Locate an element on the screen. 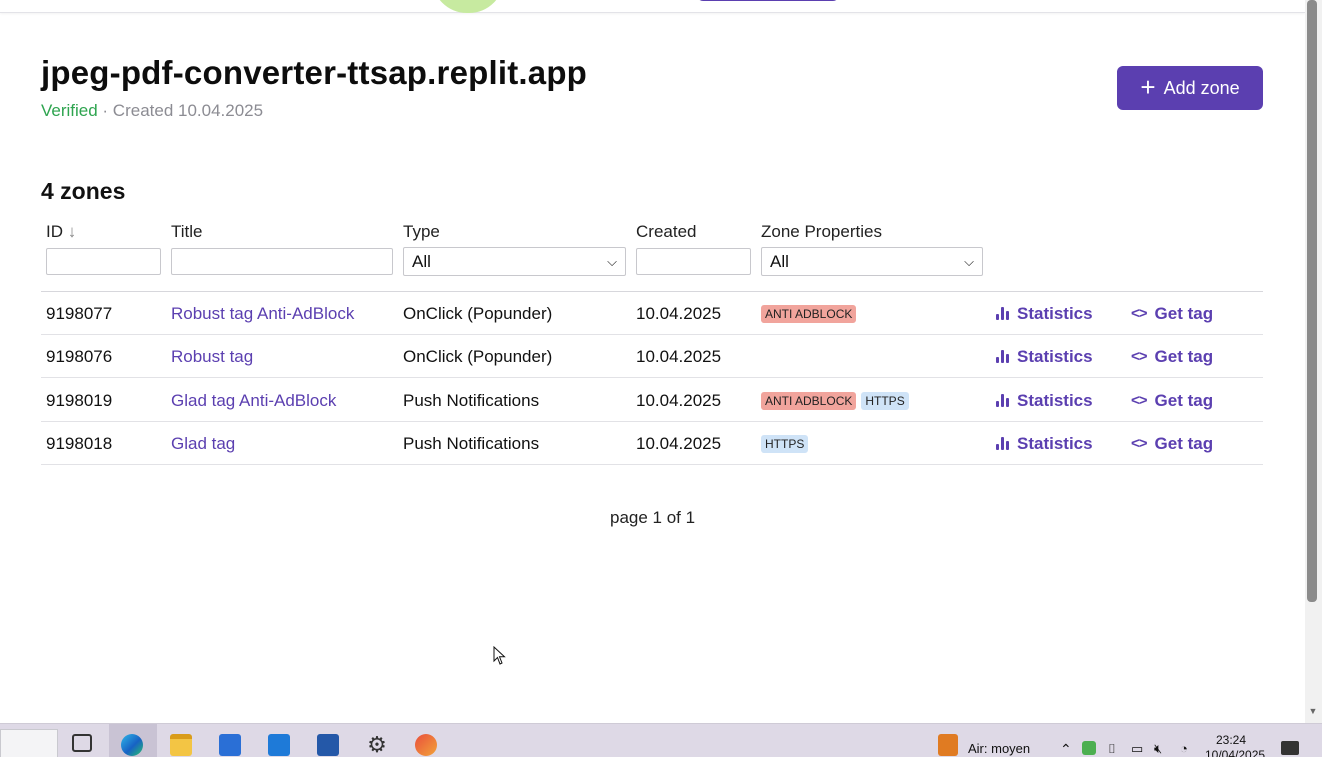 This screenshot has height=757, width=1322. page-title: jpeg-pdf-converter-ttsap.replit.app is located at coordinates (314, 72).